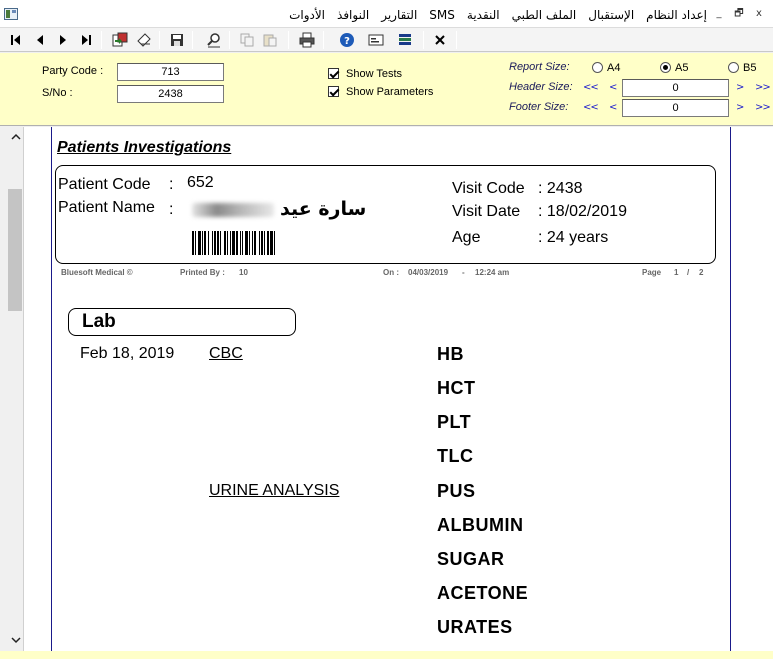  I want to click on size-a5-radio, so click(665, 67).